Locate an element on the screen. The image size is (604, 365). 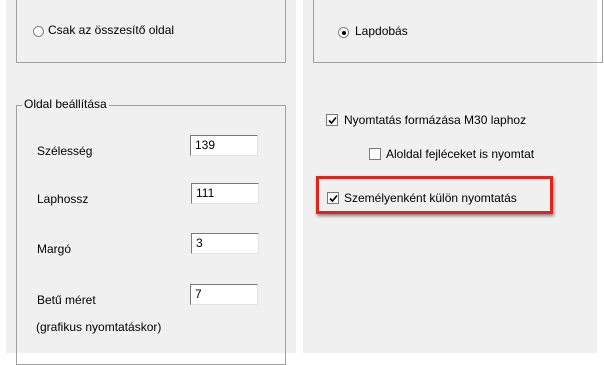
font-size-label: Betű méret is located at coordinates (66, 300).